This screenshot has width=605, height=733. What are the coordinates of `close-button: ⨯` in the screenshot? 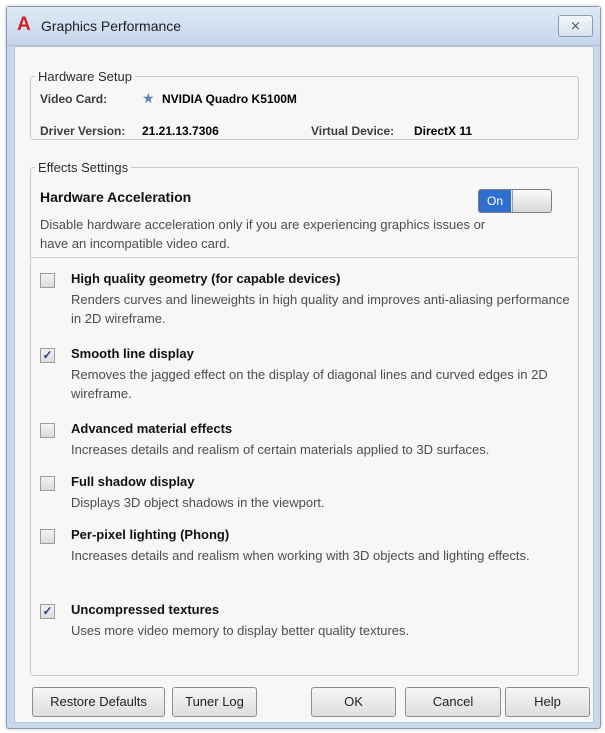 It's located at (575, 26).